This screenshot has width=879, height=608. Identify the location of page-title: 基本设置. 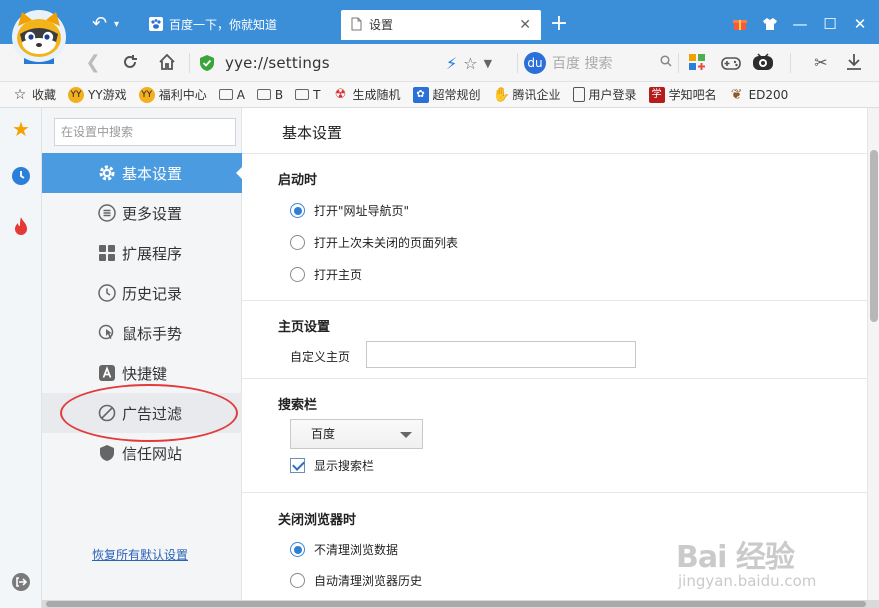
(312, 133).